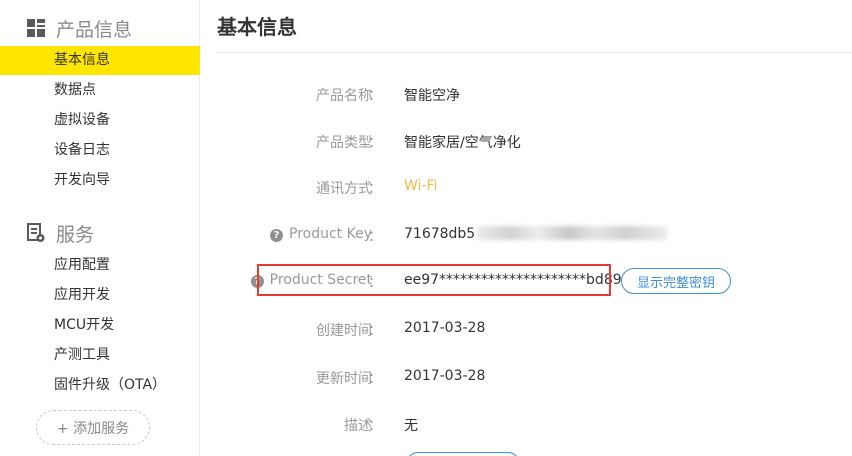  What do you see at coordinates (375, 143) in the screenshot?
I see `product-type-colon: ：` at bounding box center [375, 143].